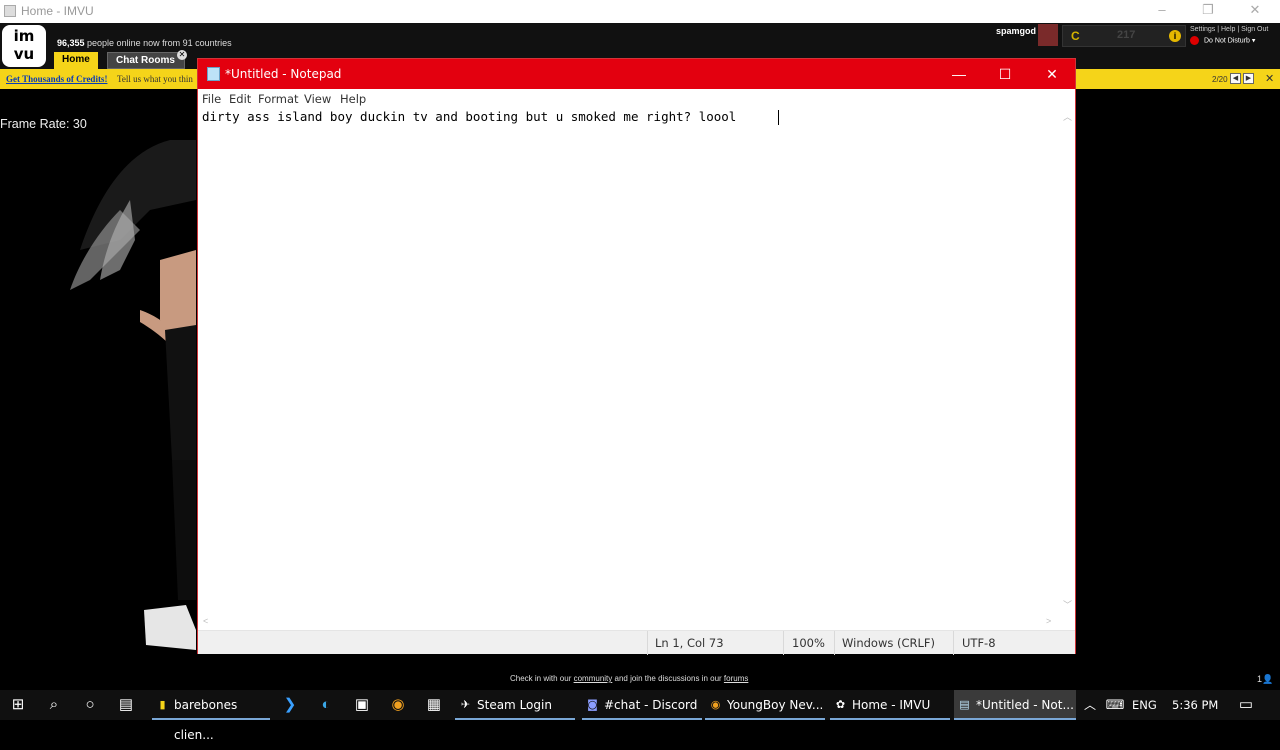  Describe the element at coordinates (636, 642) in the screenshot. I see `notepad-statusbar: Ln 1, Col 73 100% Windows (CRLF) UTF-8` at that location.